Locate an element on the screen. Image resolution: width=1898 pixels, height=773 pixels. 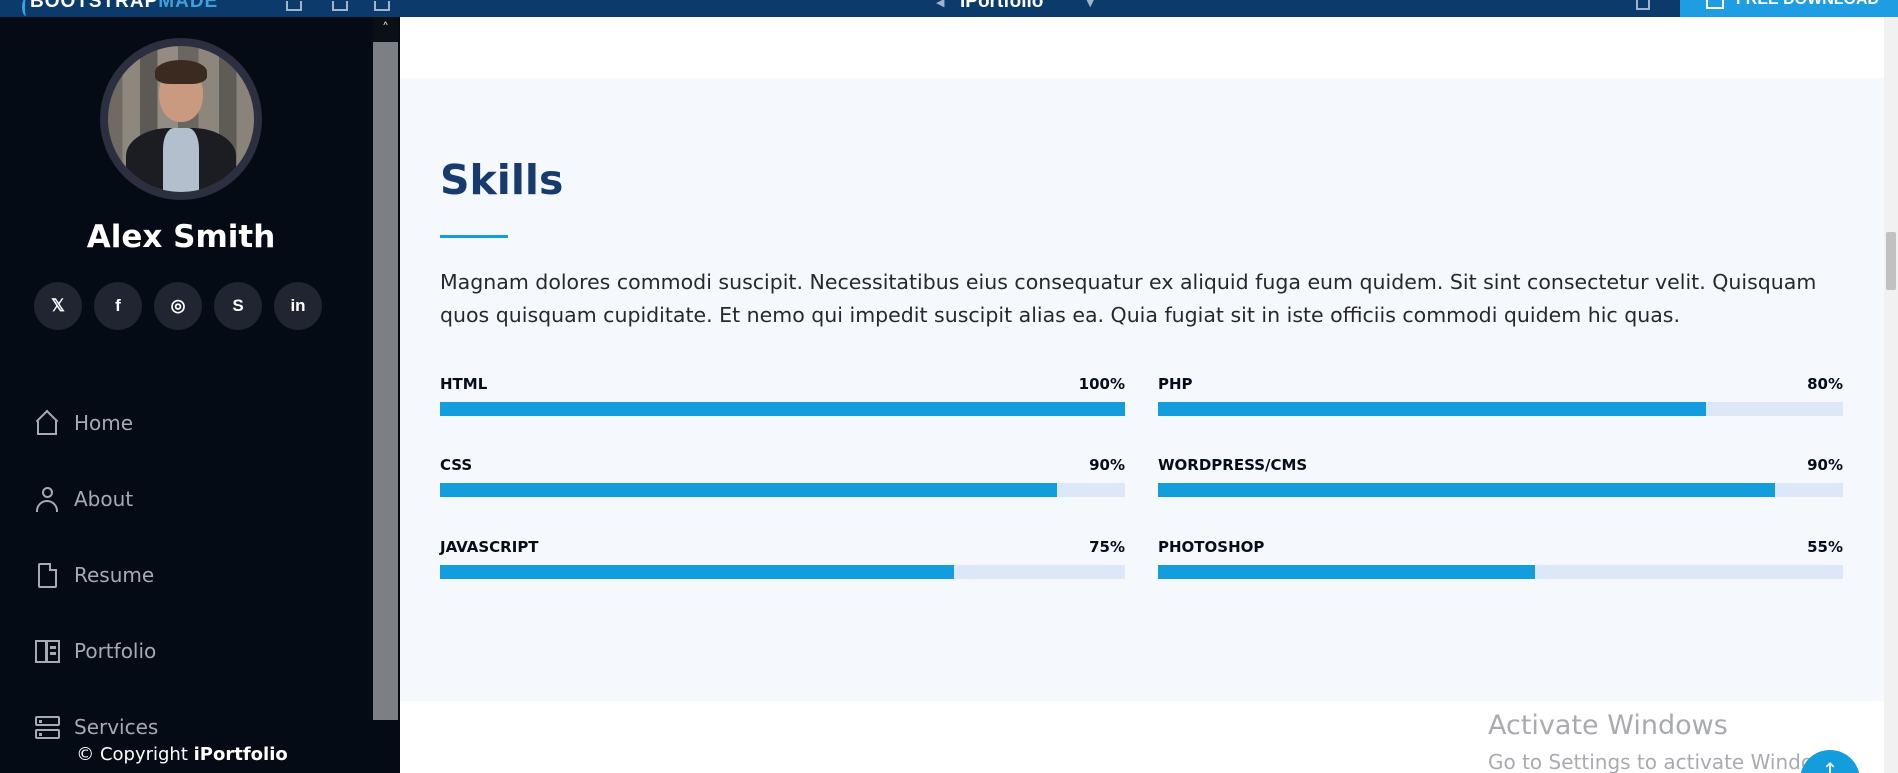
skill-name: JAVASCRIPT is located at coordinates (489, 547).